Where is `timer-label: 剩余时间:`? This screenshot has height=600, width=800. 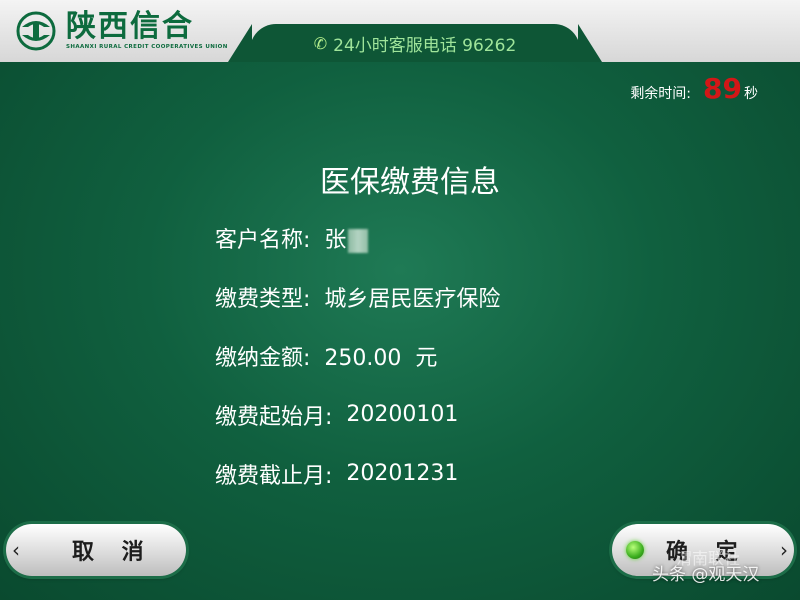
timer-label: 剩余时间: is located at coordinates (661, 94).